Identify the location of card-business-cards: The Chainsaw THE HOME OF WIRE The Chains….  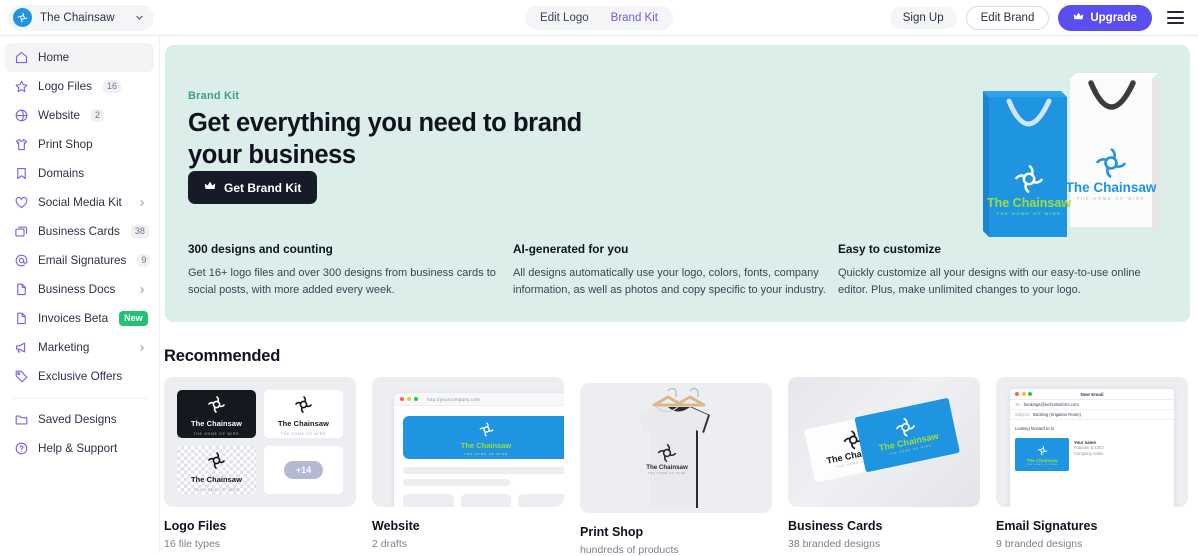
(884, 466).